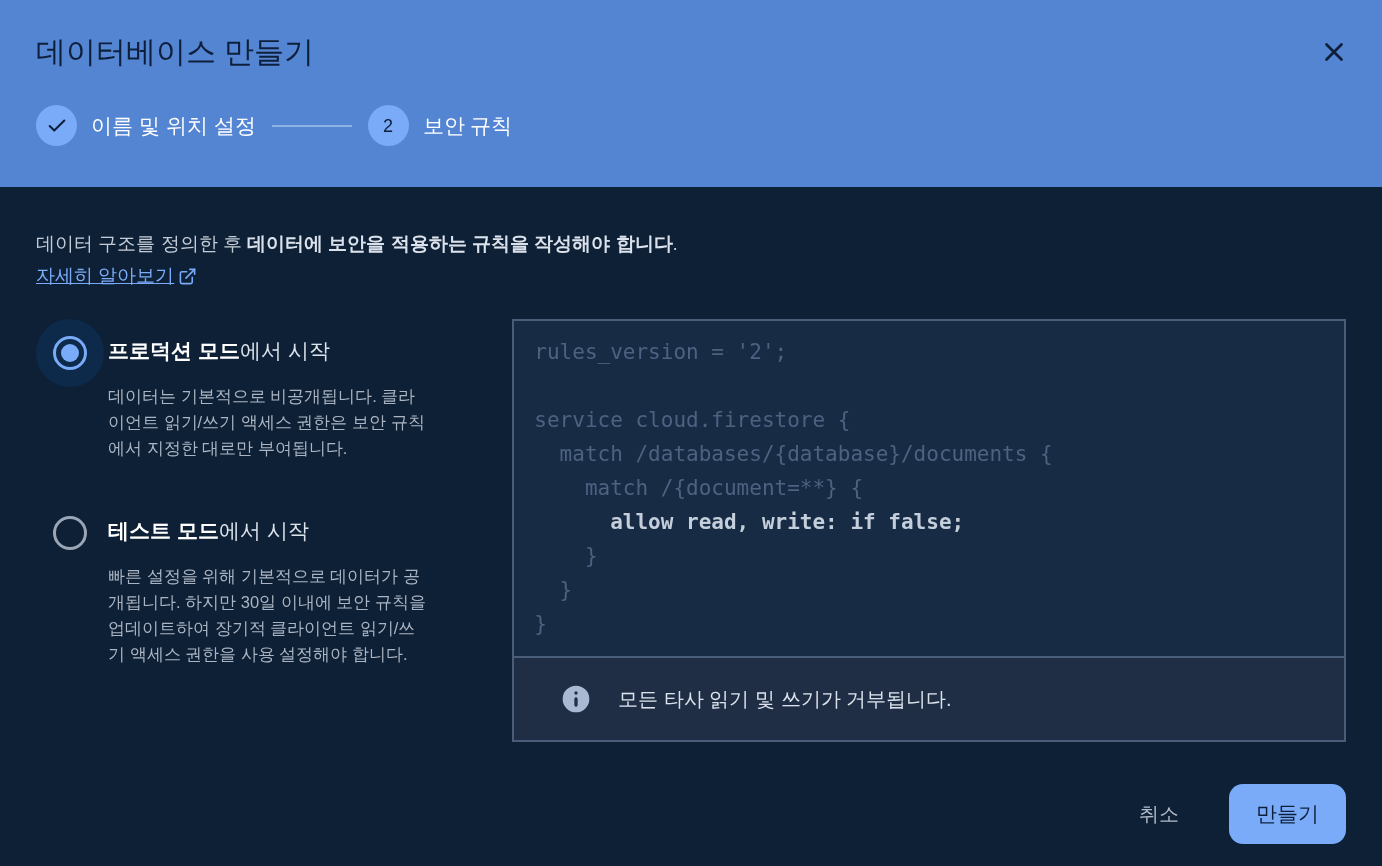  I want to click on mode-description: 데이터는 기본적으로 비공개됩니다. 클라이언트 읽기/쓰기 액세스 권한은 보안 규칙에서 지정한 대로만 부여됩니다., so click(267, 422).